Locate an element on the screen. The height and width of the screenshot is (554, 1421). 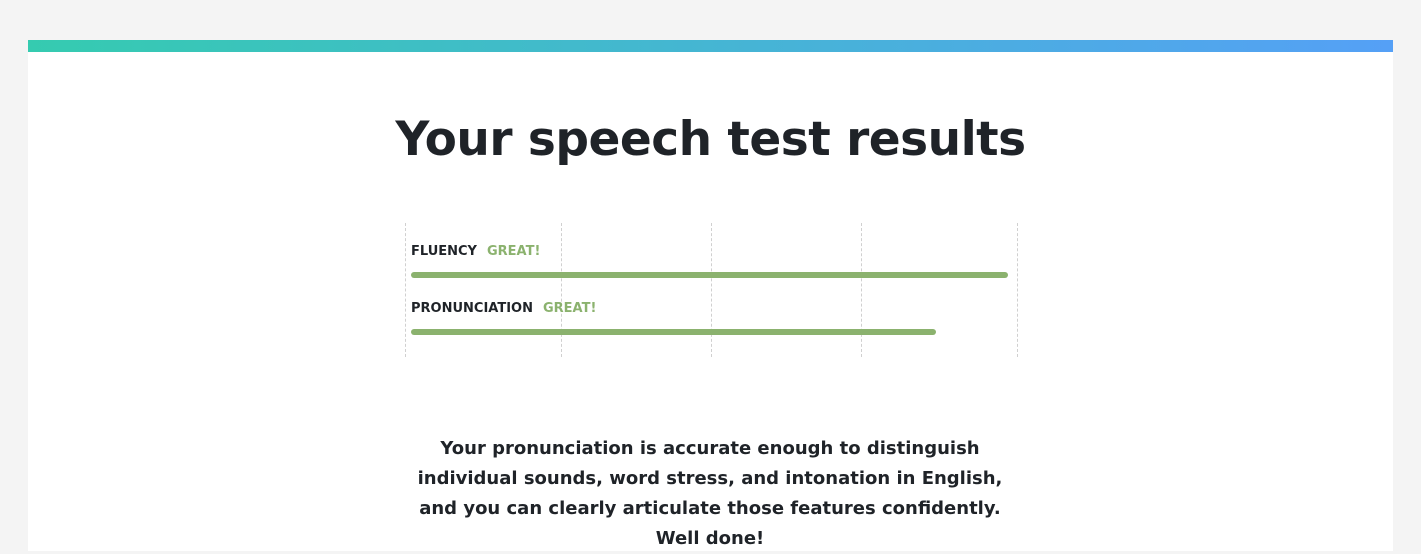
pronunciation-label-row: PRONUNCIATION GREAT! is located at coordinates (503, 308).